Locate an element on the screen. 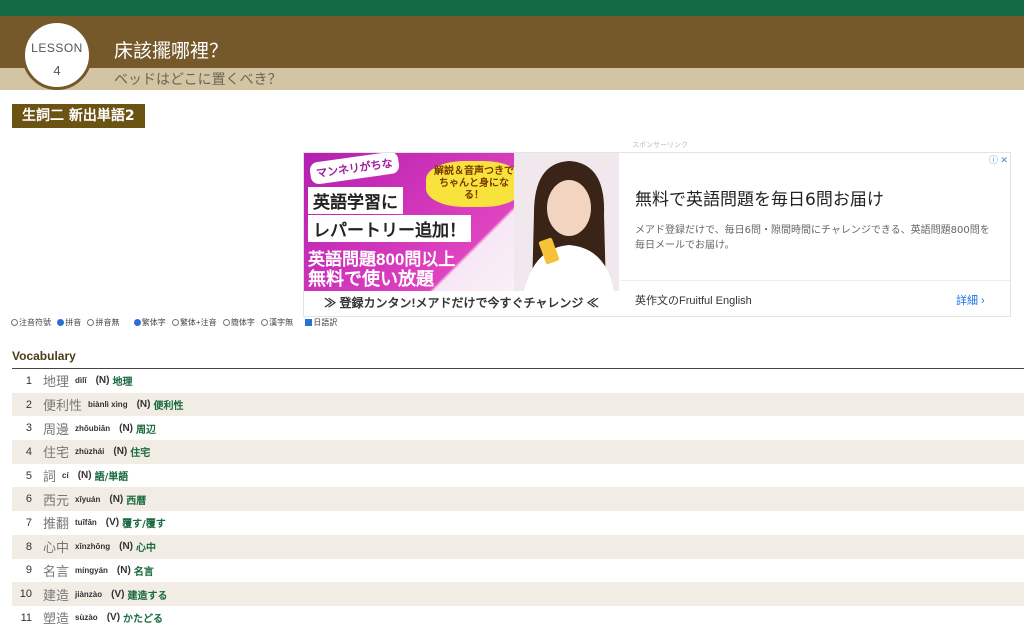 The width and height of the screenshot is (1024, 631). item-number: 4 is located at coordinates (28, 451).